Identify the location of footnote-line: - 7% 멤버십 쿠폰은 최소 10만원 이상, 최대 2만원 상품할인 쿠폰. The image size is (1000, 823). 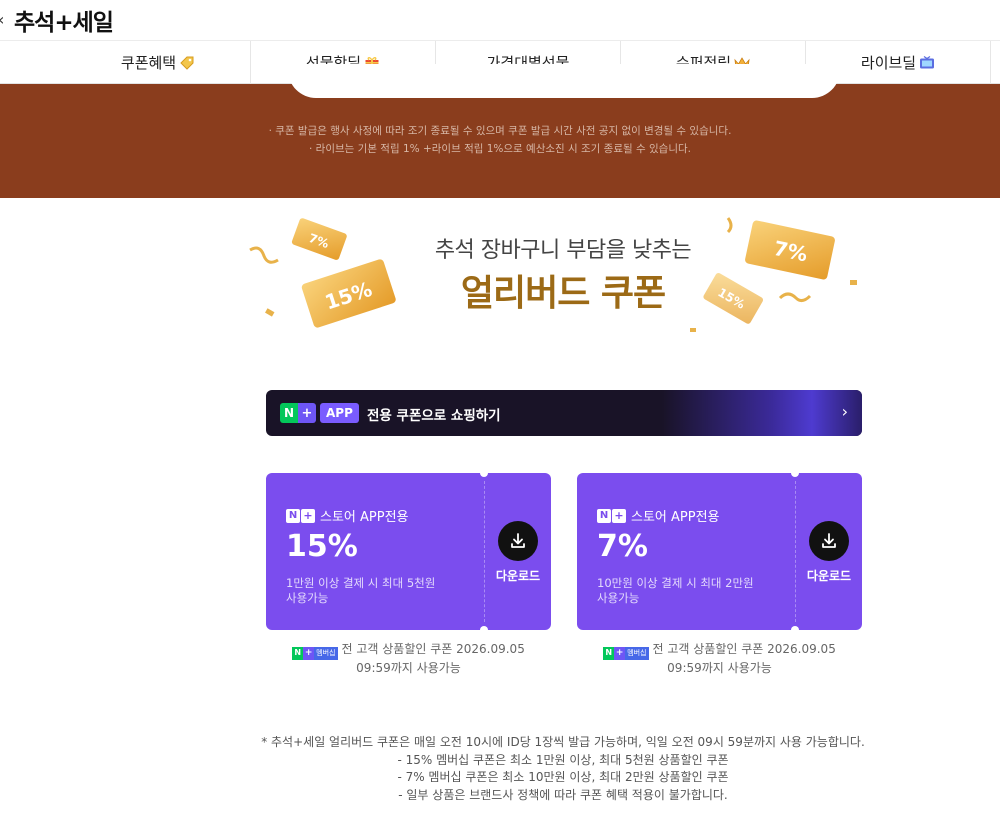
(563, 777).